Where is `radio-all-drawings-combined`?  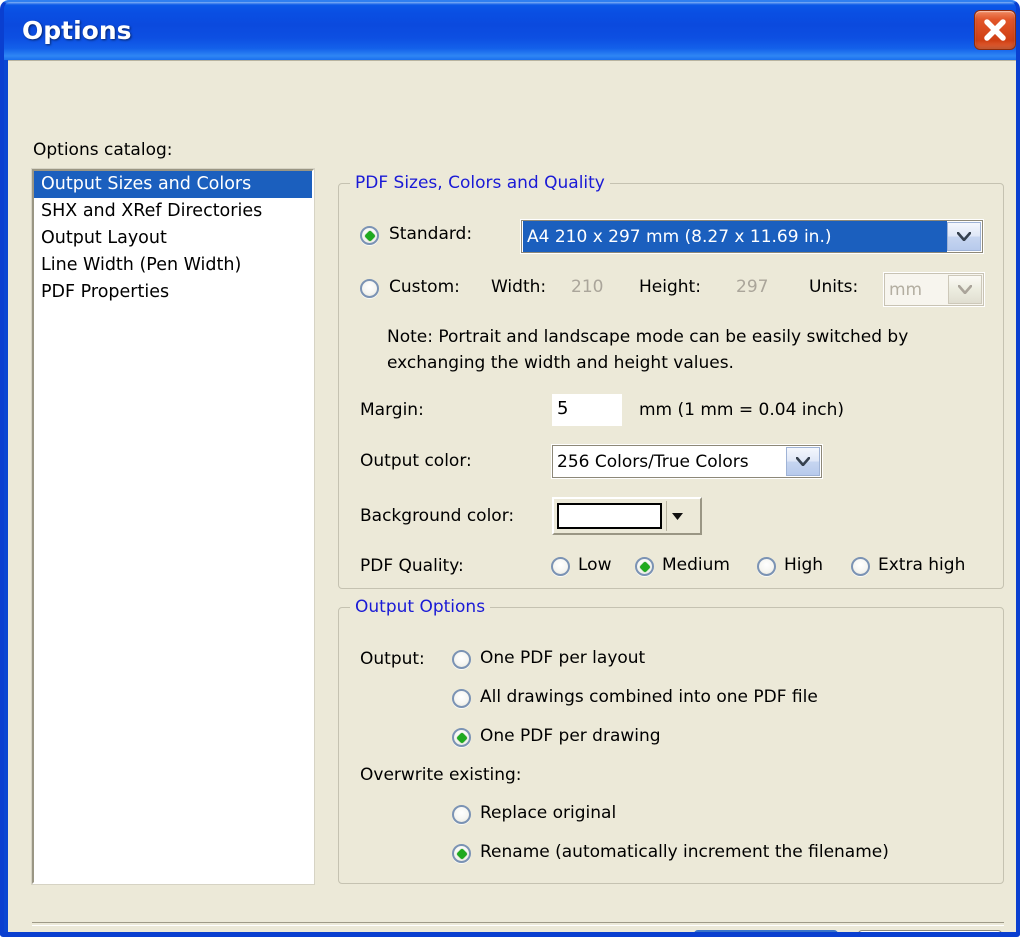
radio-all-drawings-combined is located at coordinates (461, 698).